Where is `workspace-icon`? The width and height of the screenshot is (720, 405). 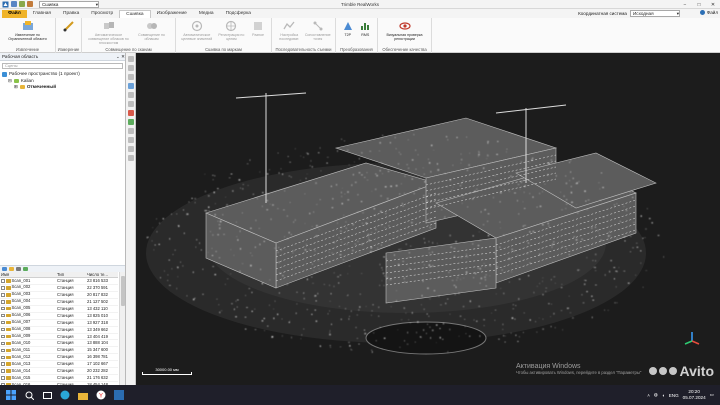
workspace-icon is located at coordinates (4, 74).